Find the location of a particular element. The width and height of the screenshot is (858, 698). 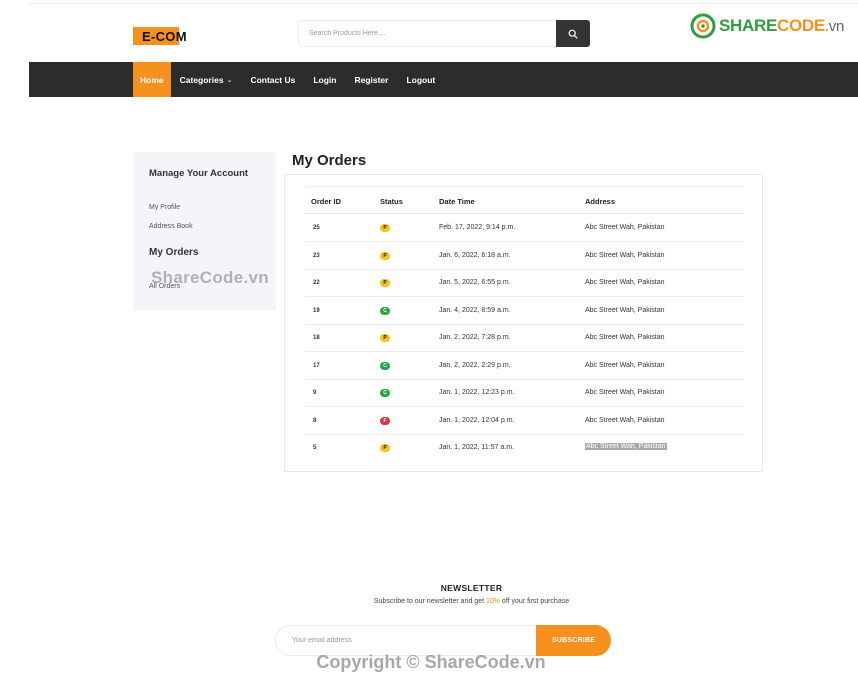

top-divider is located at coordinates (443, 3).